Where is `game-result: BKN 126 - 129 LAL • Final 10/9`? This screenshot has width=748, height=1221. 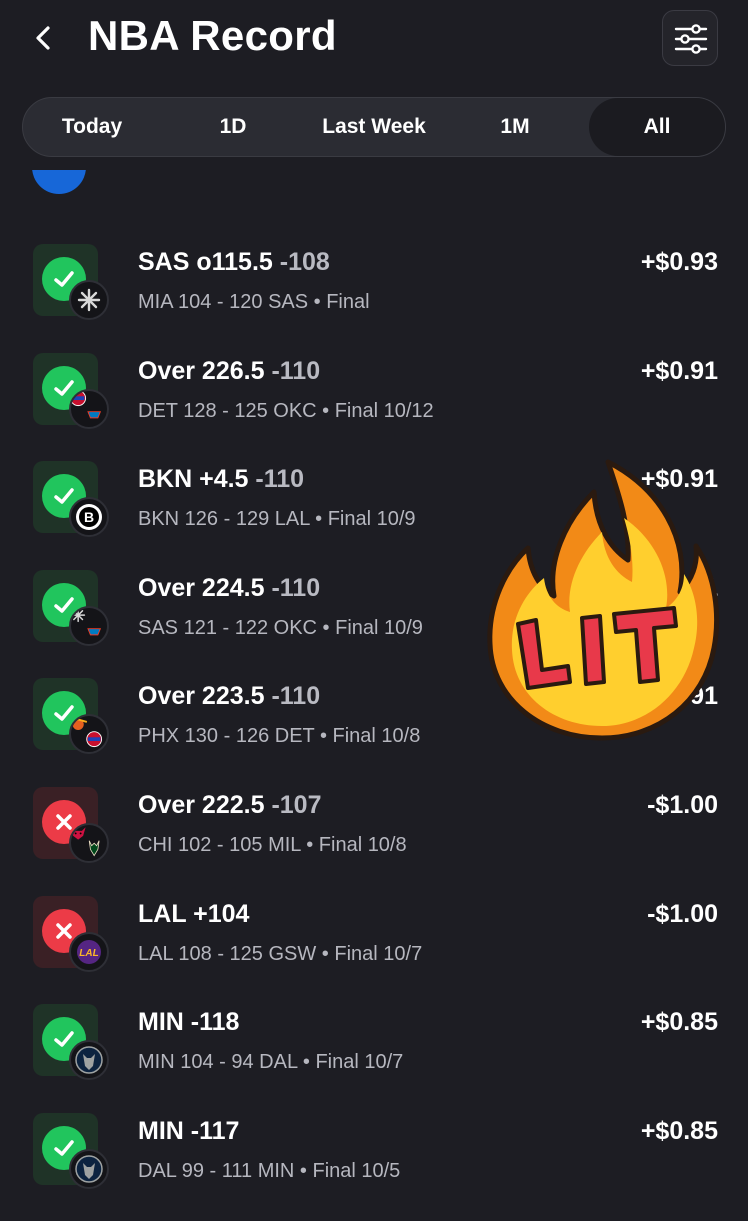
game-result: BKN 126 - 129 LAL • Final 10/9 is located at coordinates (277, 519).